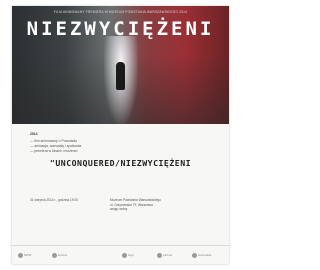  Describe the element at coordinates (165, 255) in the screenshot. I see `sponsor-logo: partner` at that location.